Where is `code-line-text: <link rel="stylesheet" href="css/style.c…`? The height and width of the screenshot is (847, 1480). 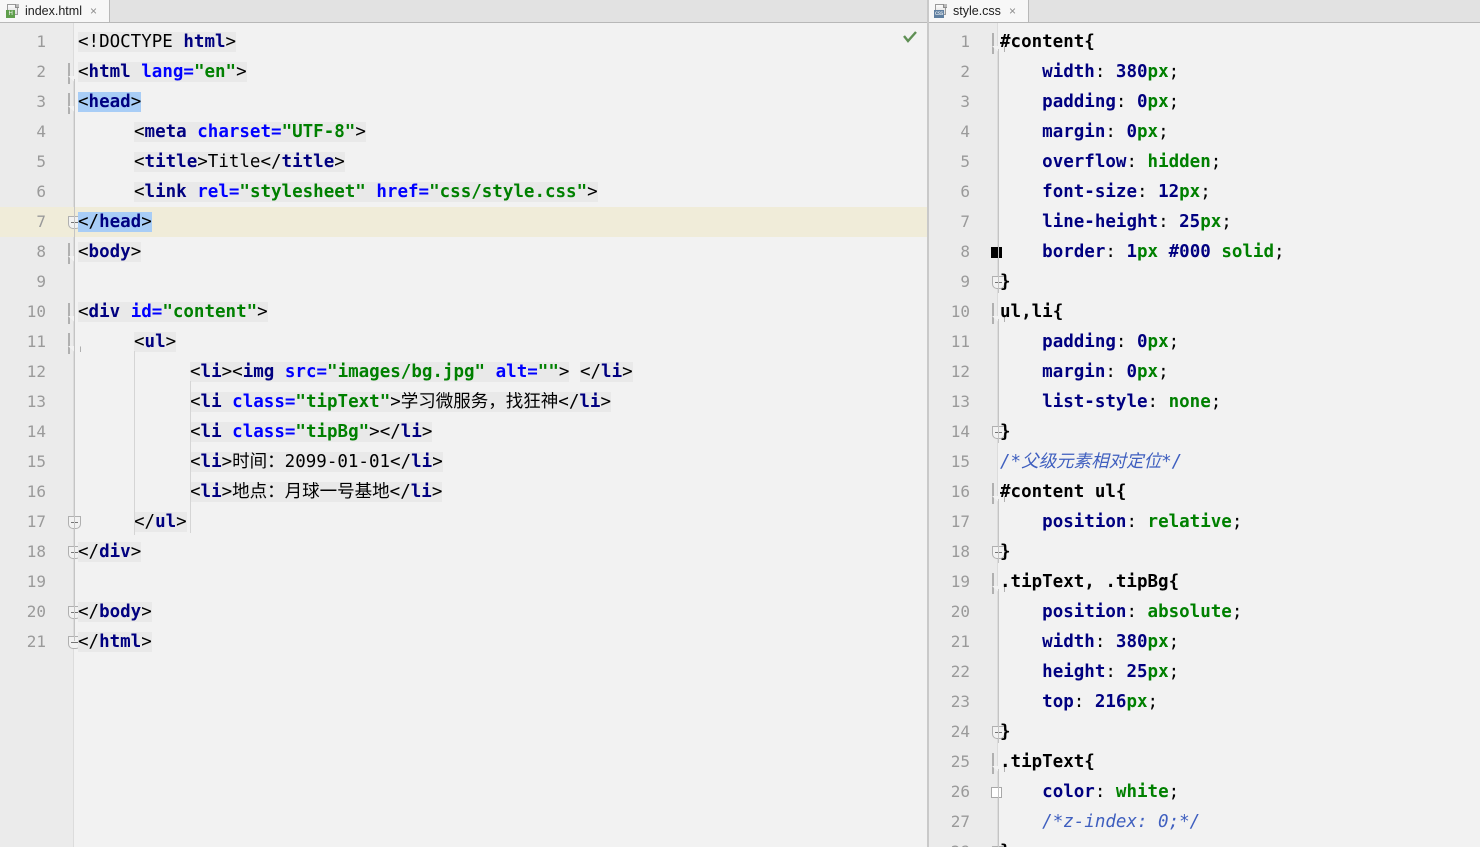
code-line-text: <link rel="stylesheet" href="css/style.c… is located at coordinates (366, 192).